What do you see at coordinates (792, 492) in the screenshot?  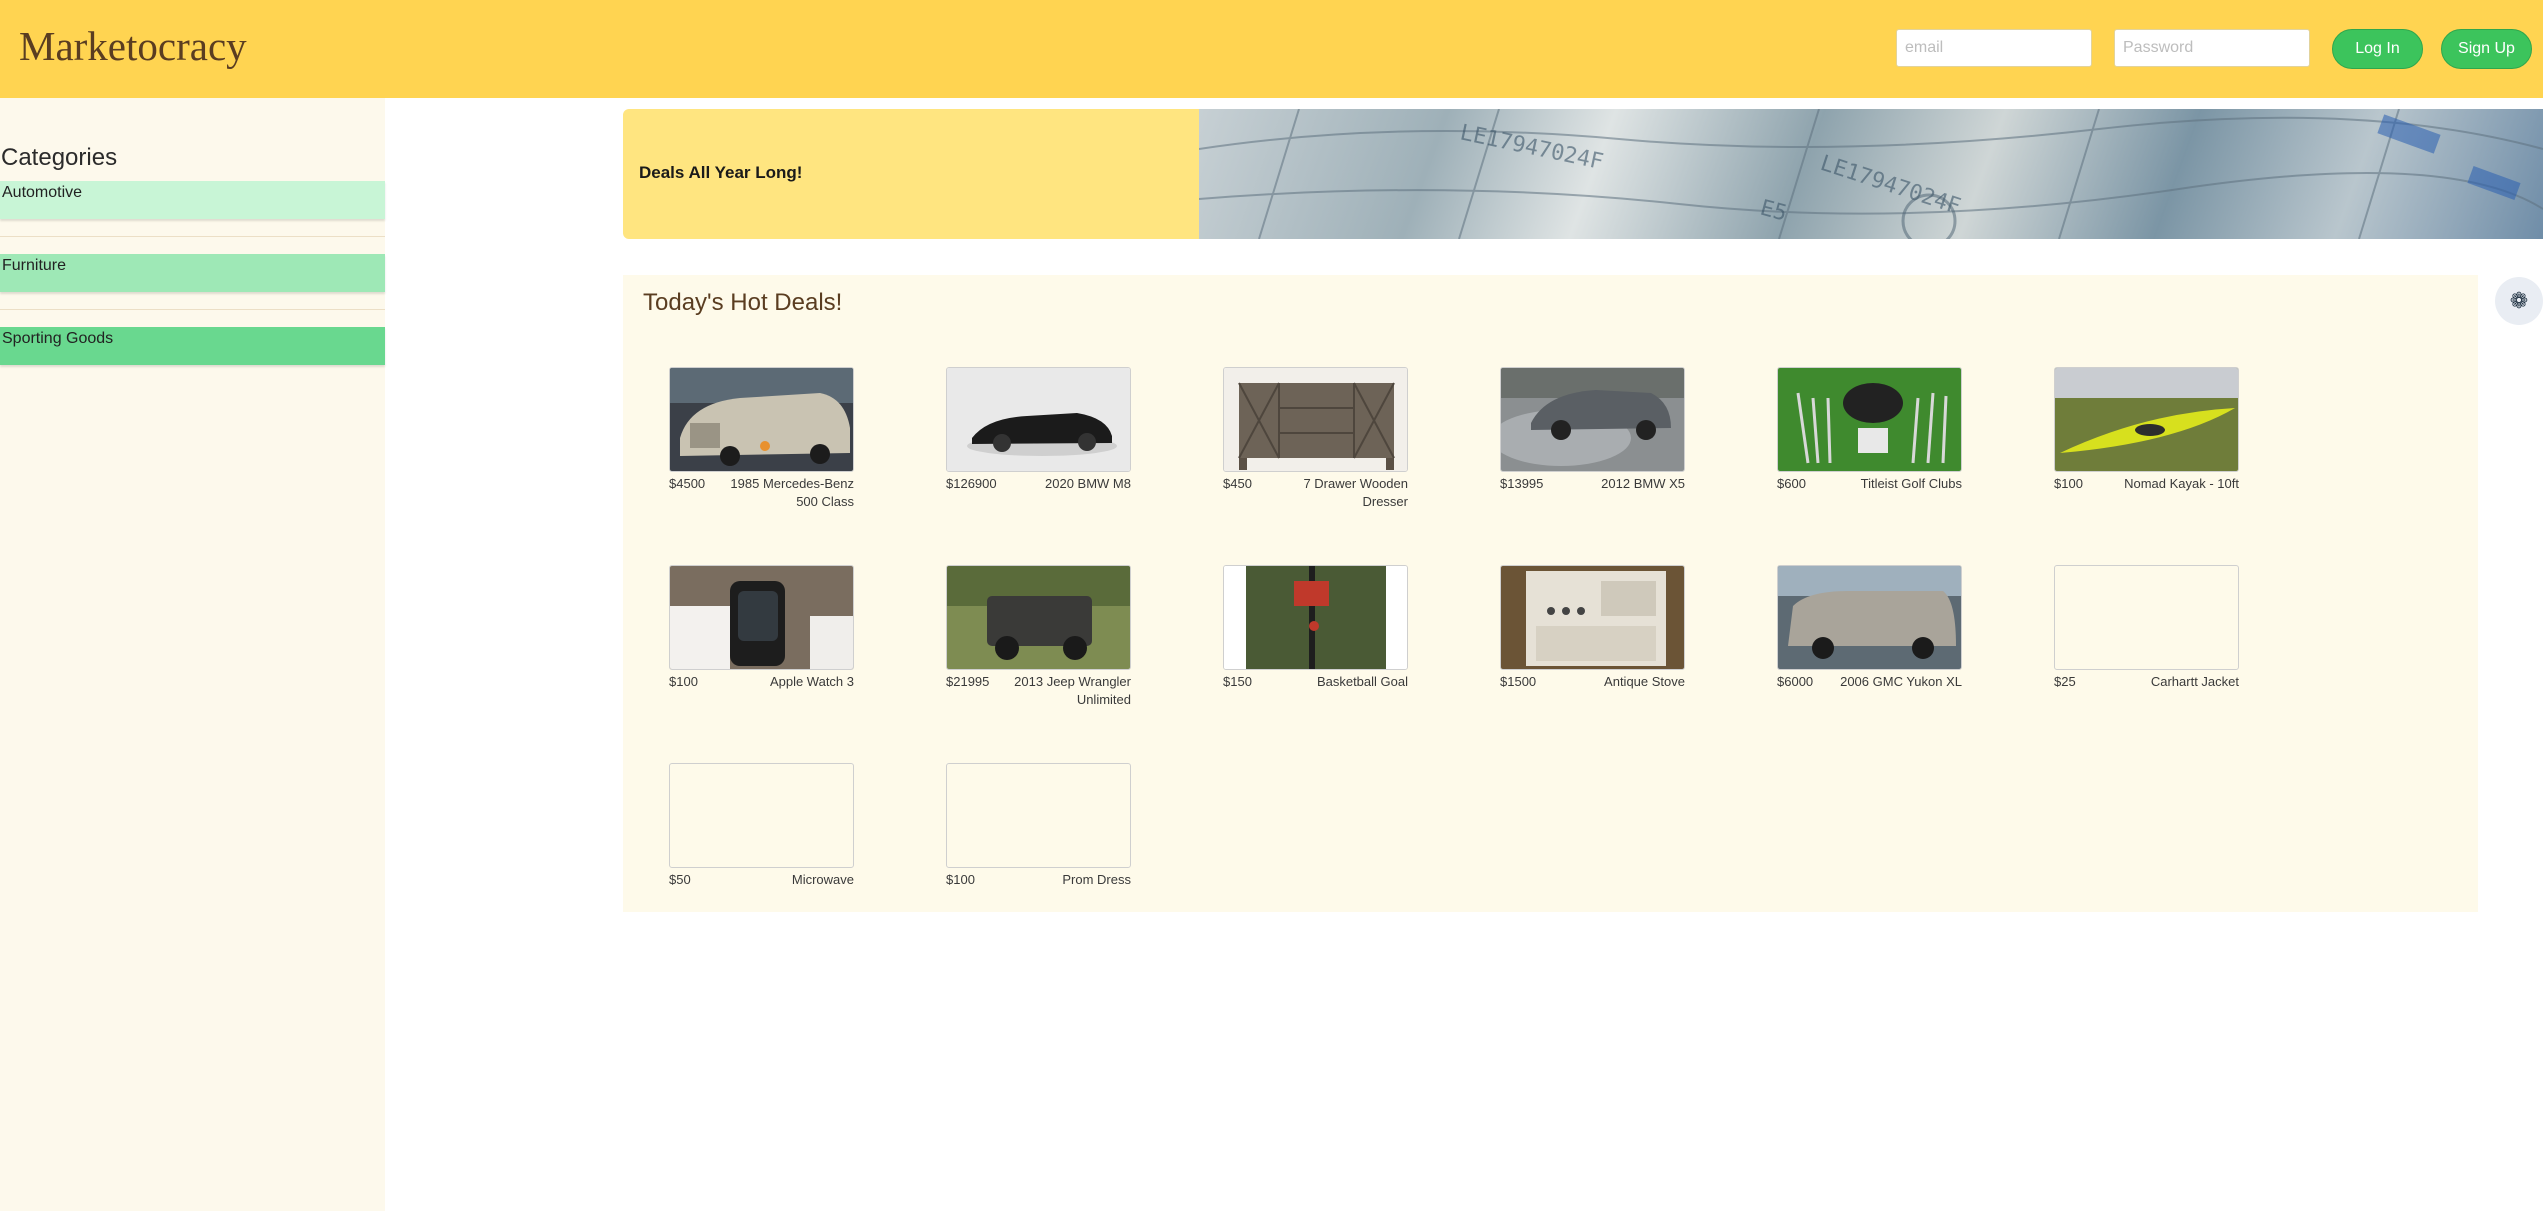 I see `deal-name: 1985 Mercedes-Benz 500 Class` at bounding box center [792, 492].